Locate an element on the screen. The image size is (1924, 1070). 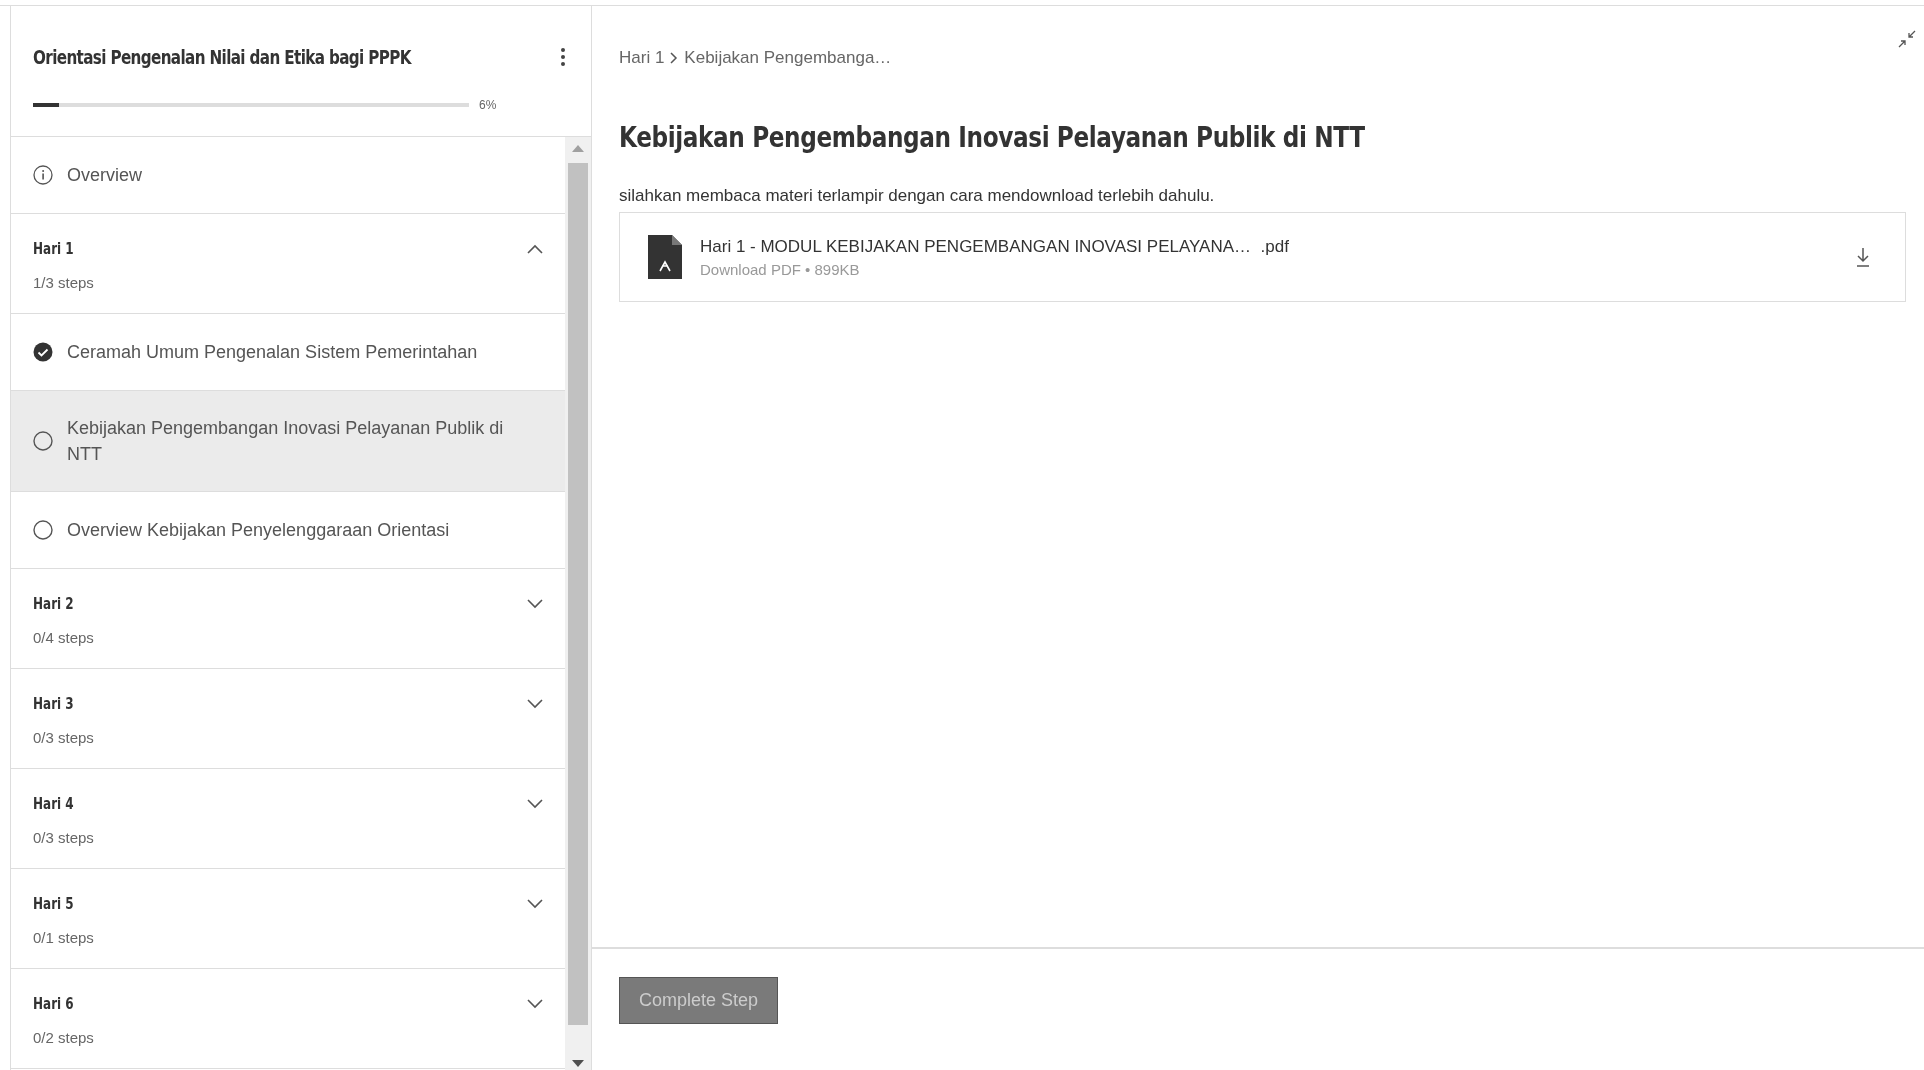
collapse-arrows-icon is located at coordinates (1907, 39).